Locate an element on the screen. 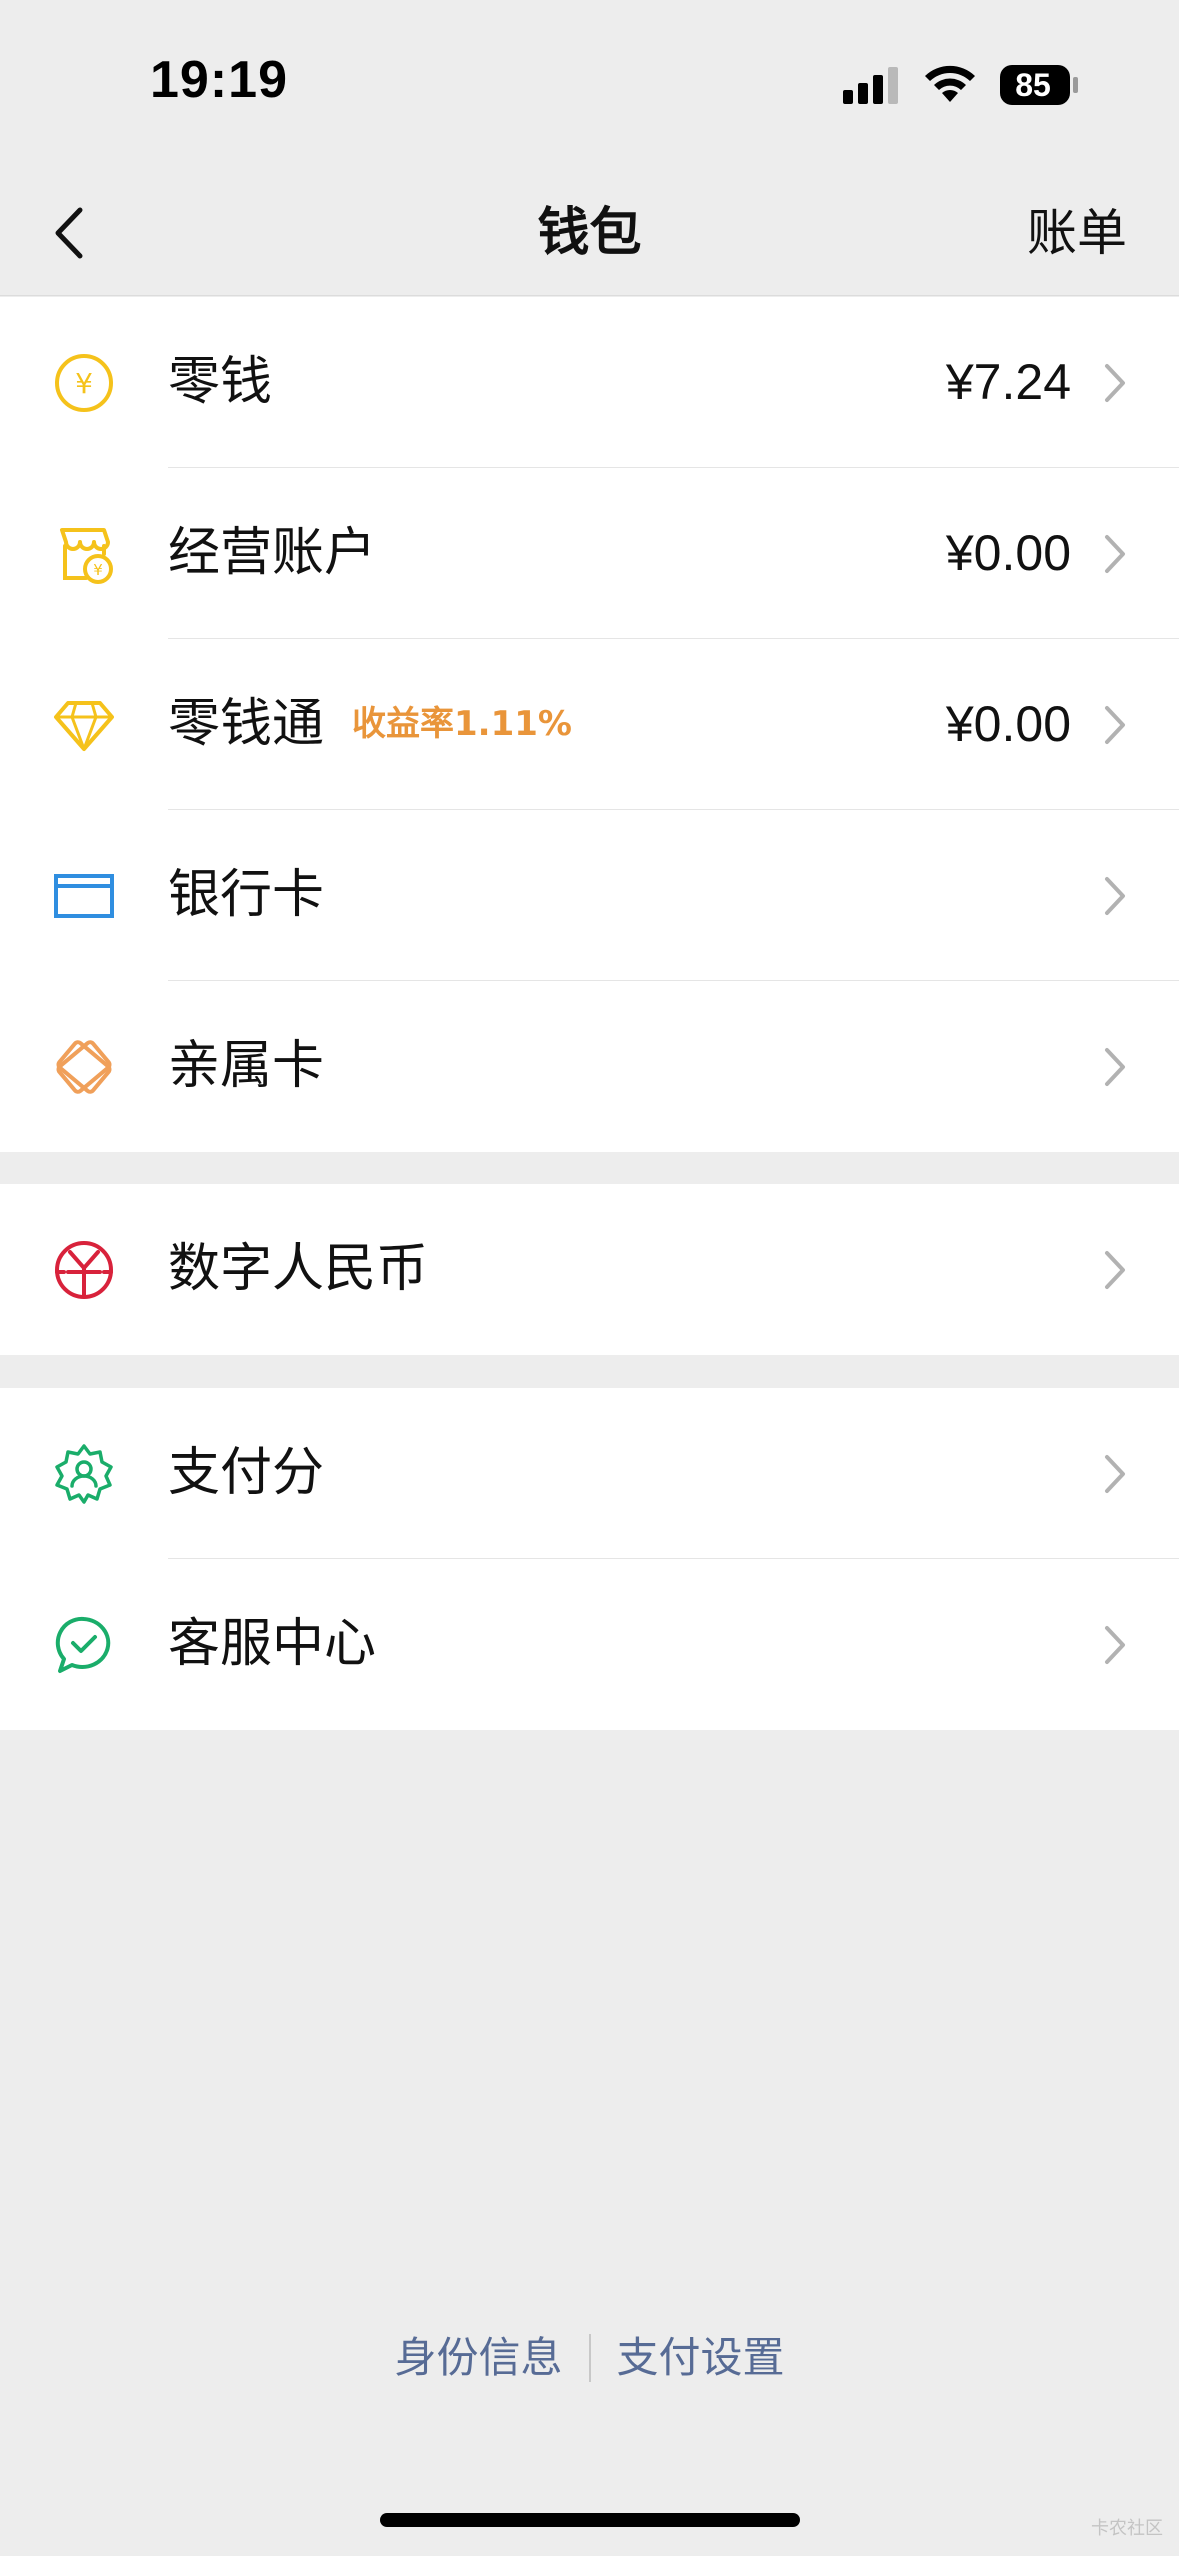  bill-button: 账单 is located at coordinates (1077, 233).